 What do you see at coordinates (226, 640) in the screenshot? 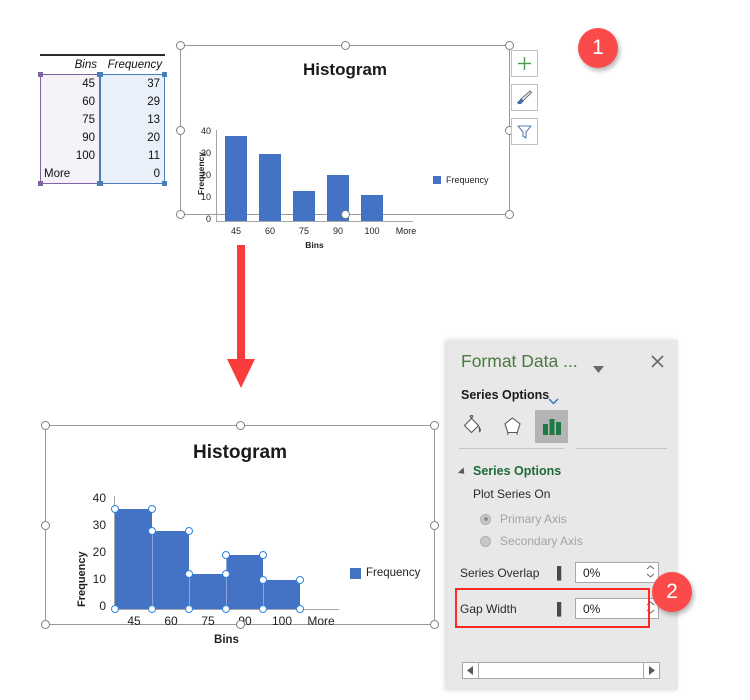
I see `x-axis-label: Bins` at bounding box center [226, 640].